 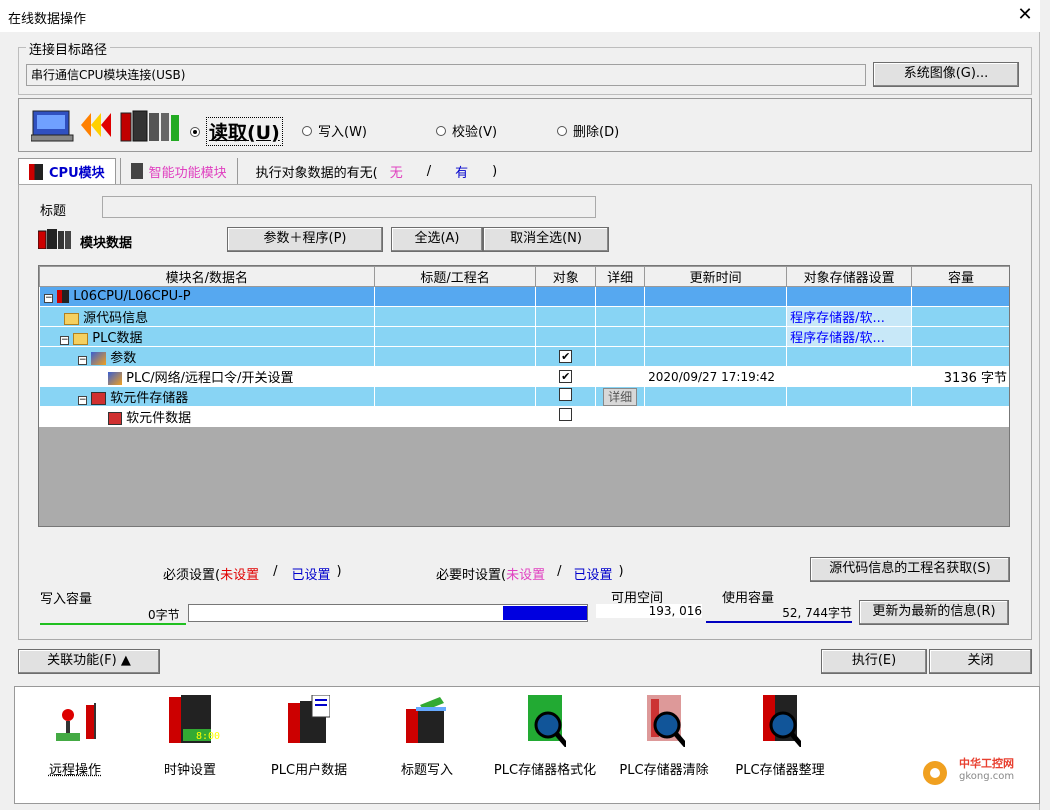 I want to click on grid-header-row: 模块名/数据名 标题/工程名 对象 详细 更新时间 对象存储器设置 容量, so click(x=524, y=276).